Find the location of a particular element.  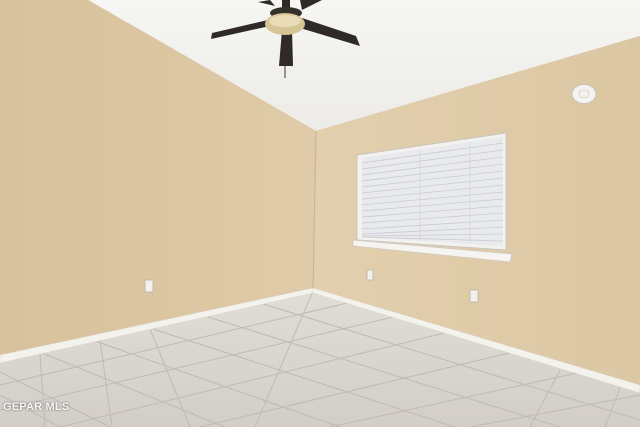

mls-watermark: GEPAR MLS is located at coordinates (36, 407).